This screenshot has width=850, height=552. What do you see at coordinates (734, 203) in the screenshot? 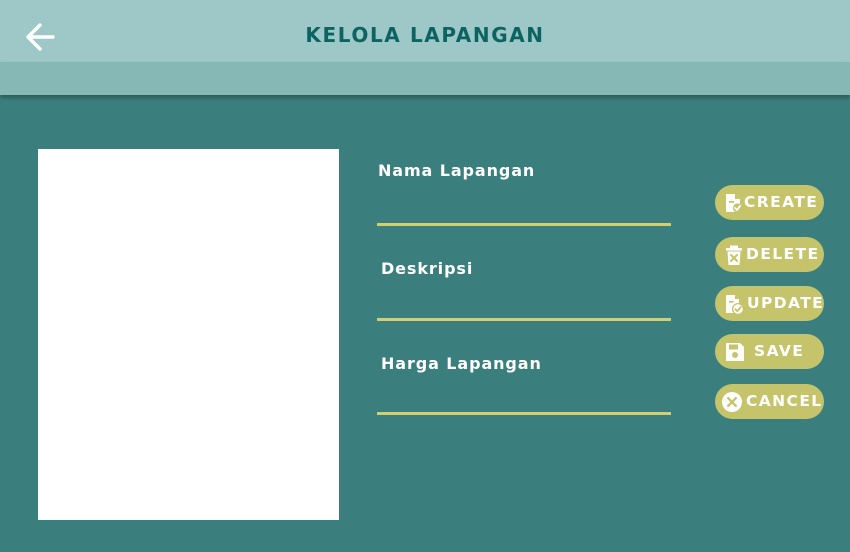
I see `create-file-icon` at bounding box center [734, 203].